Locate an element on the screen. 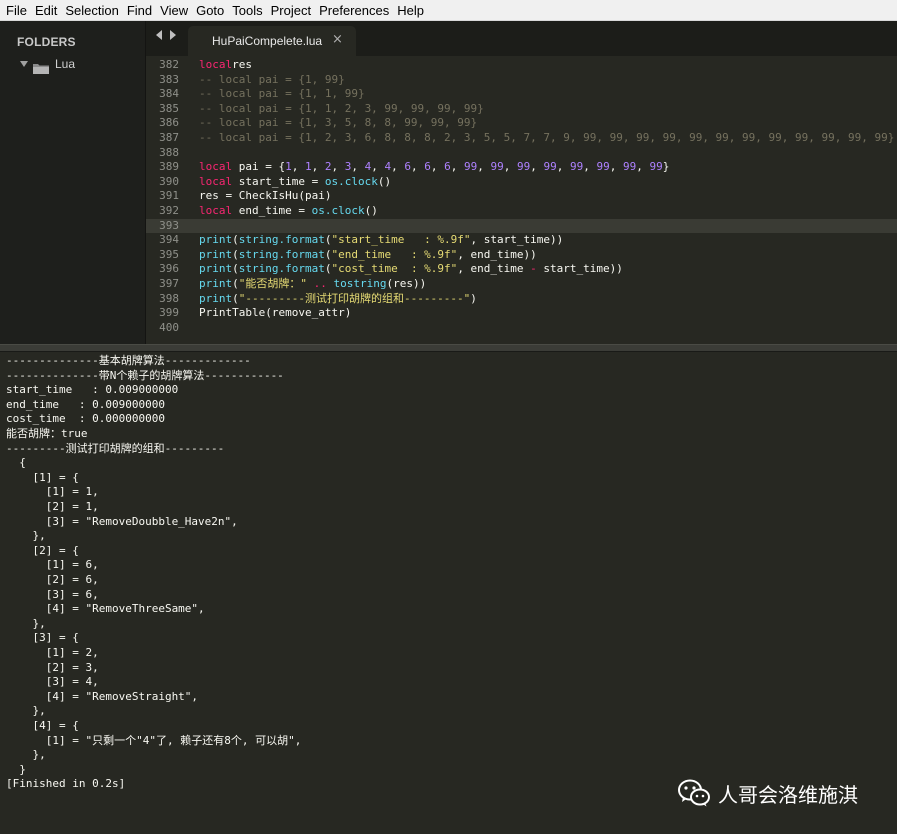 Image resolution: width=897 pixels, height=834 pixels. code-token: "cost_time : %.9f" is located at coordinates (394, 269).